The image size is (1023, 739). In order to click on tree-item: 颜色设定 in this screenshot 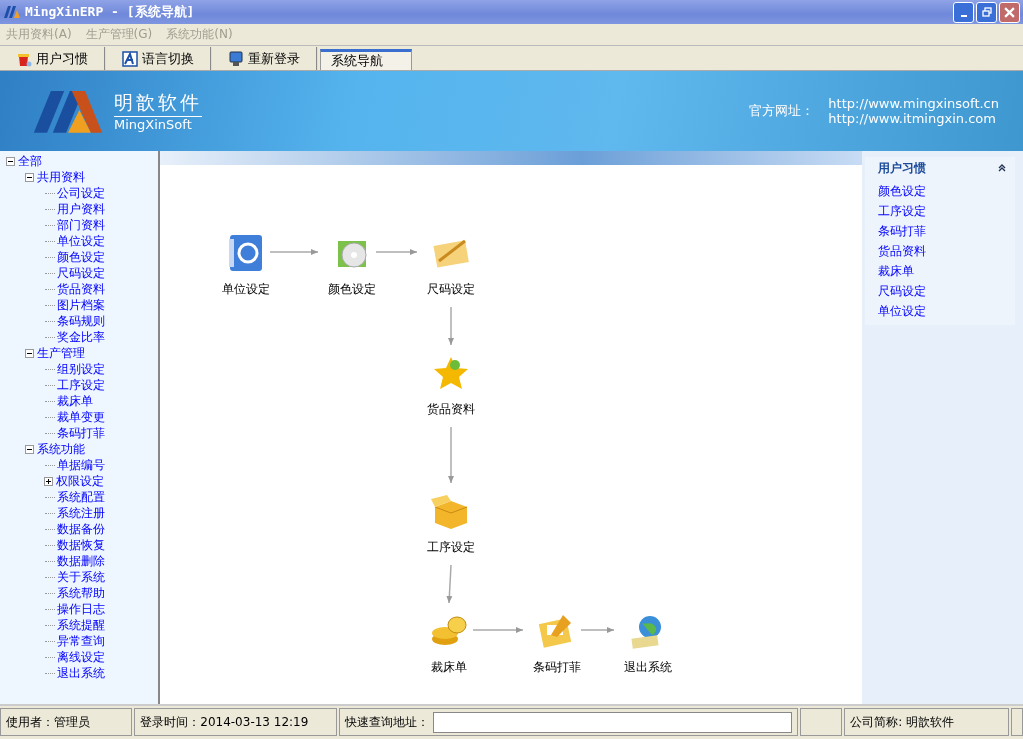, I will do `click(81, 257)`.